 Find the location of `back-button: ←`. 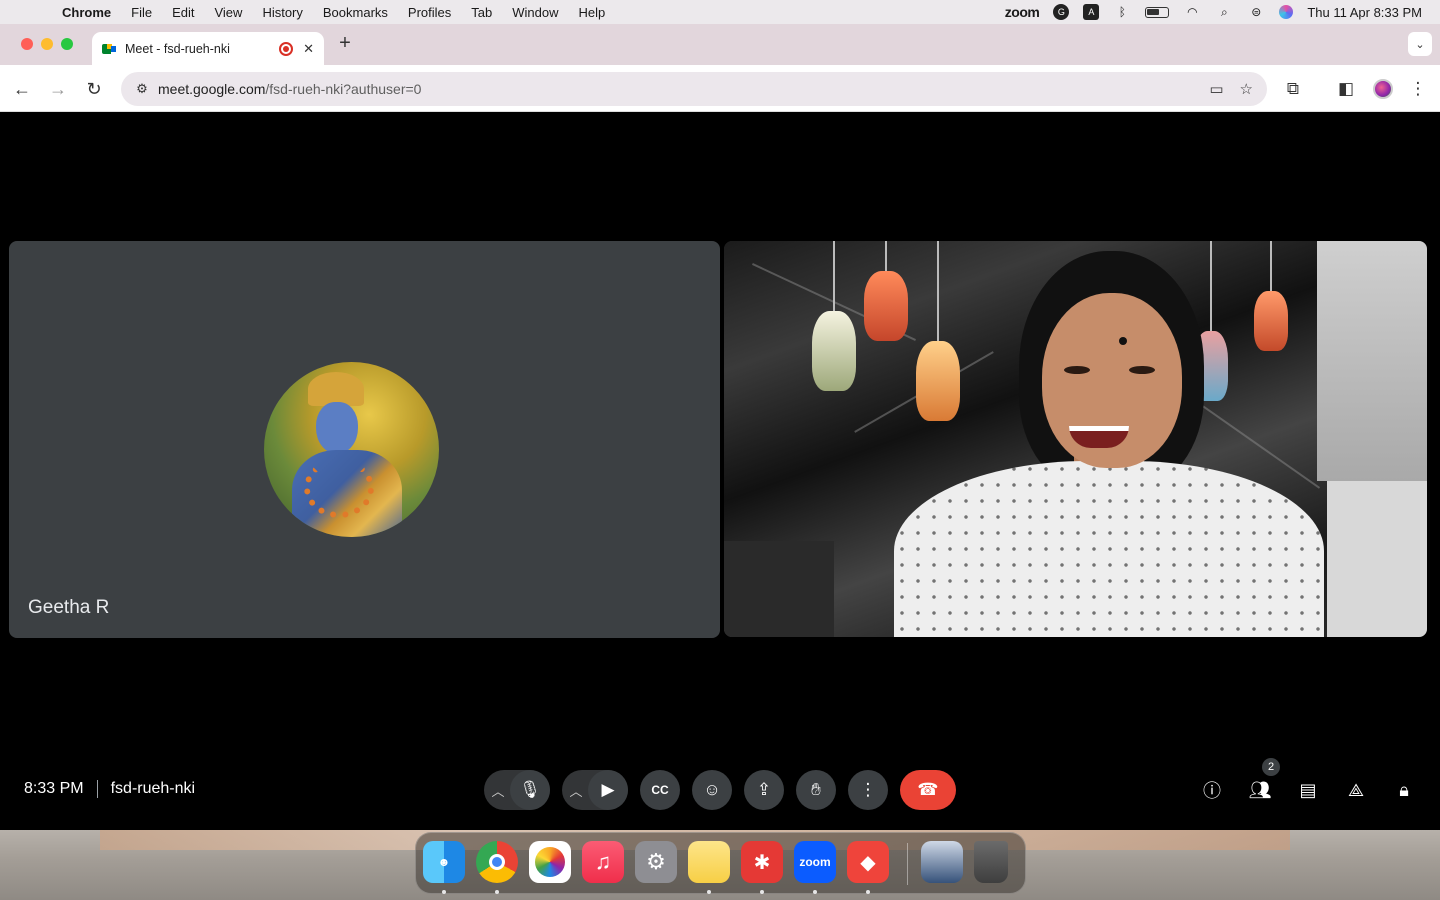

back-button: ← is located at coordinates (22, 89).